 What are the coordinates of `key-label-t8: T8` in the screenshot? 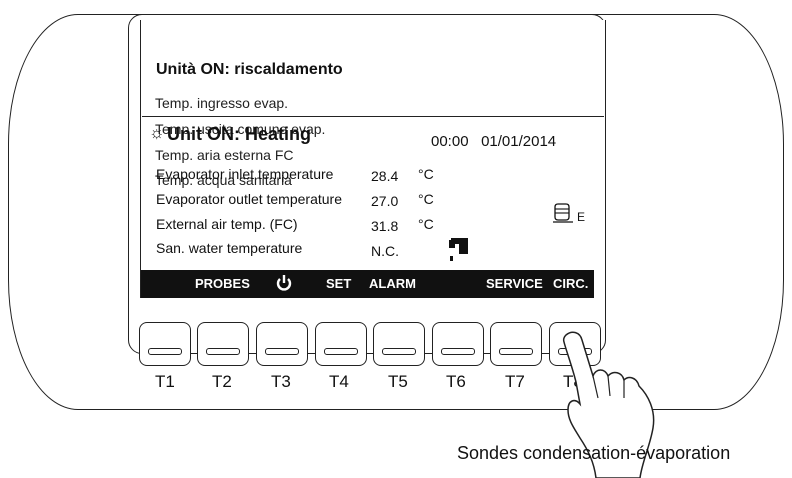 It's located at (573, 381).